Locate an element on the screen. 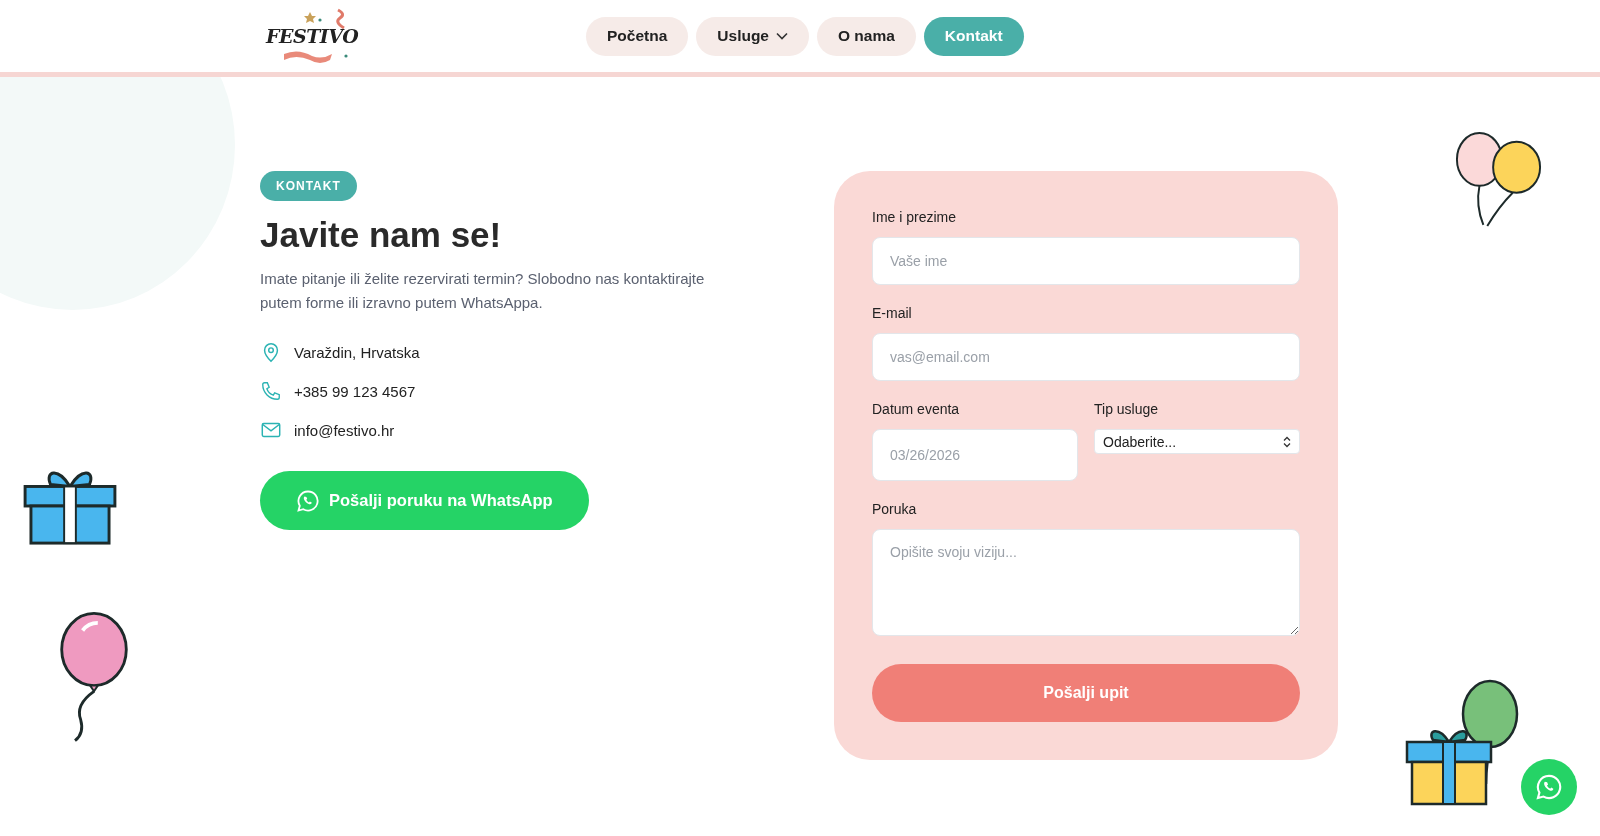 This screenshot has width=1600, height=836. name-input: Vaše ime is located at coordinates (1086, 261).